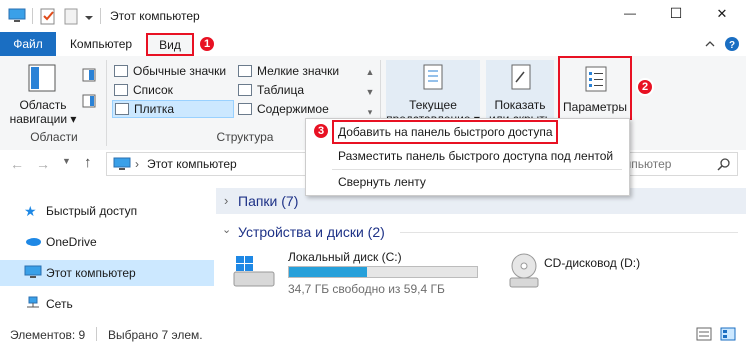  Describe the element at coordinates (207, 44) in the screenshot. I see `callout-badge-1: 1` at that location.